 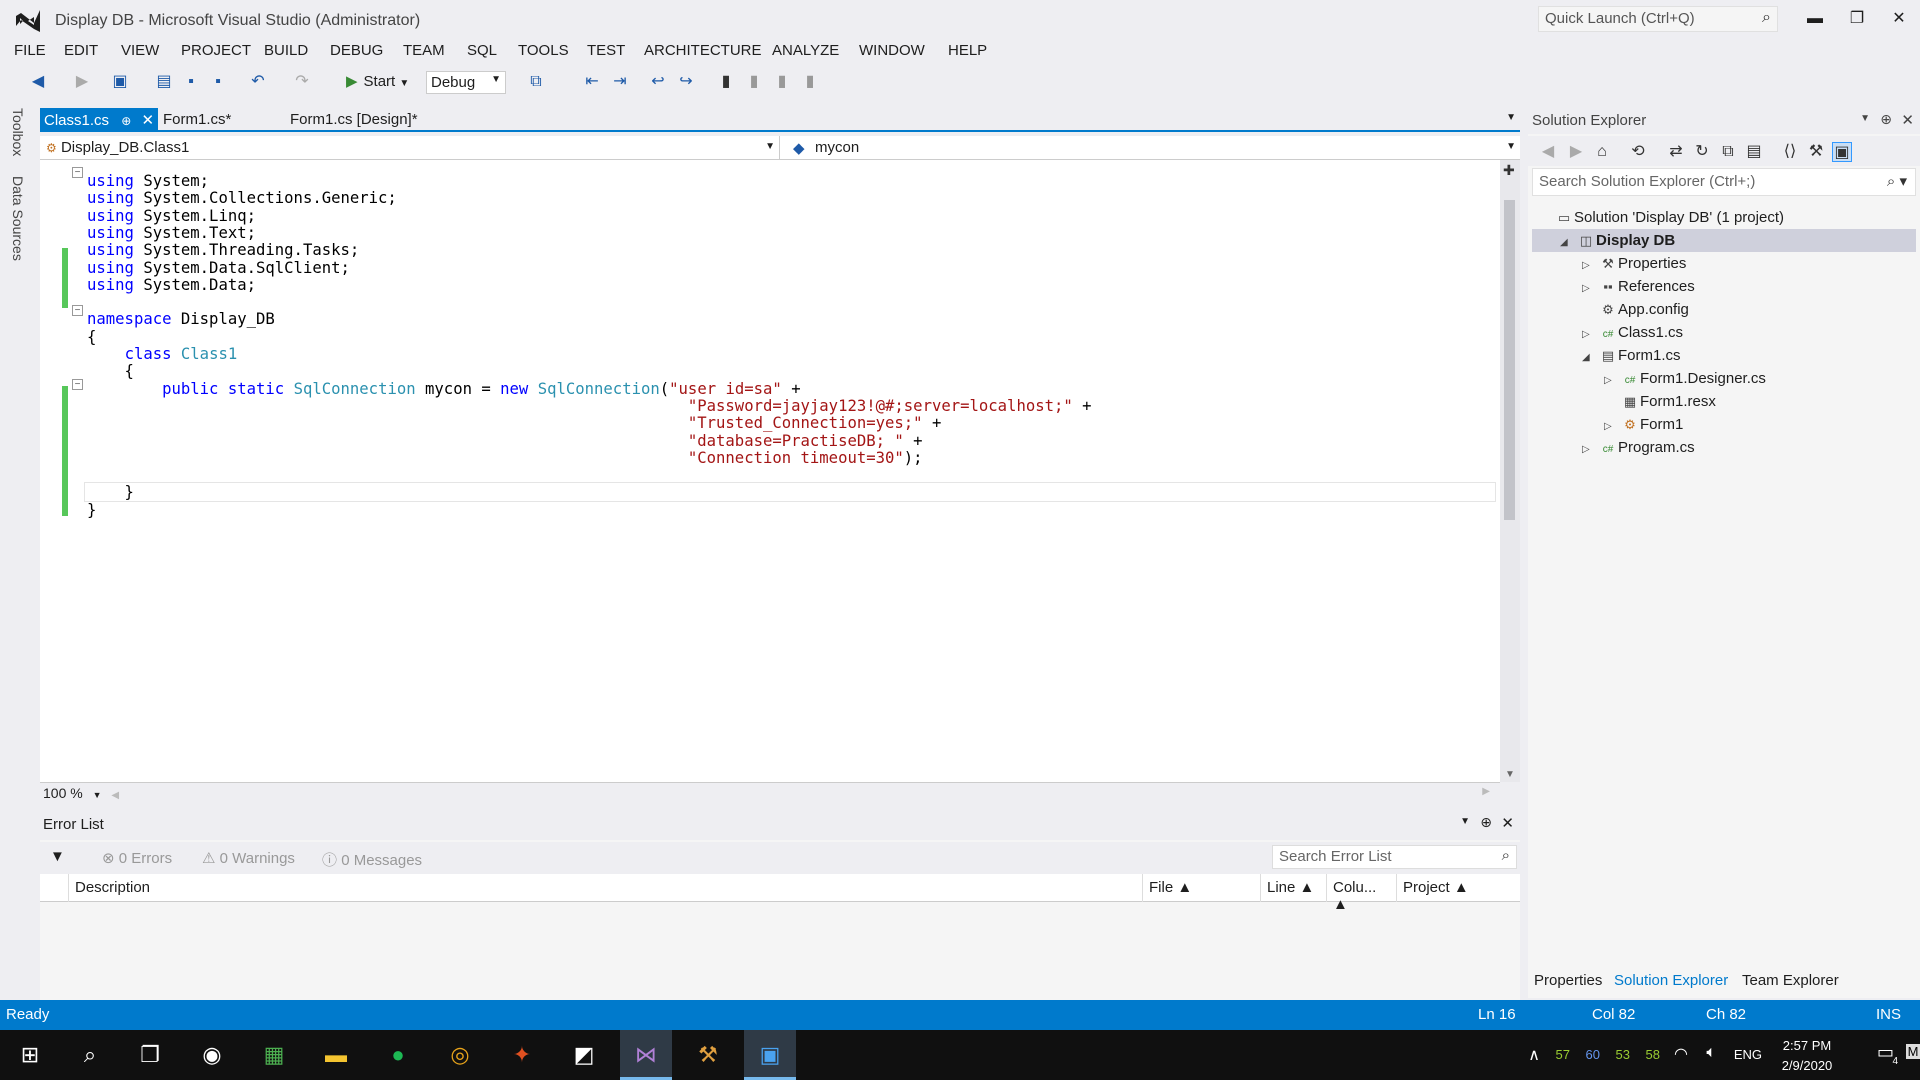 What do you see at coordinates (248, 858) in the screenshot?
I see `warnings-toggle: ⚠ 0 Warnings` at bounding box center [248, 858].